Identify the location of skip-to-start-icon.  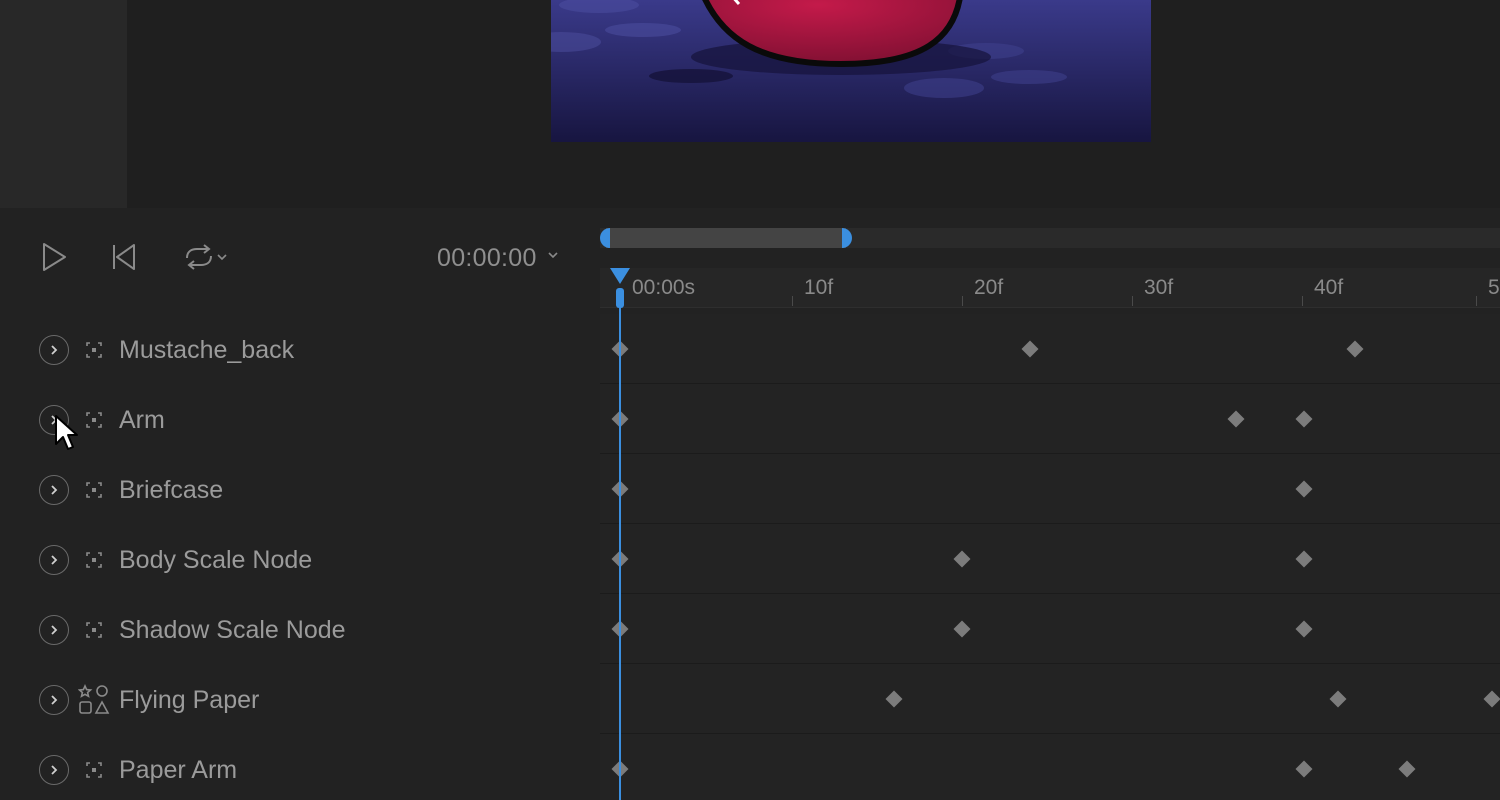
(124, 257).